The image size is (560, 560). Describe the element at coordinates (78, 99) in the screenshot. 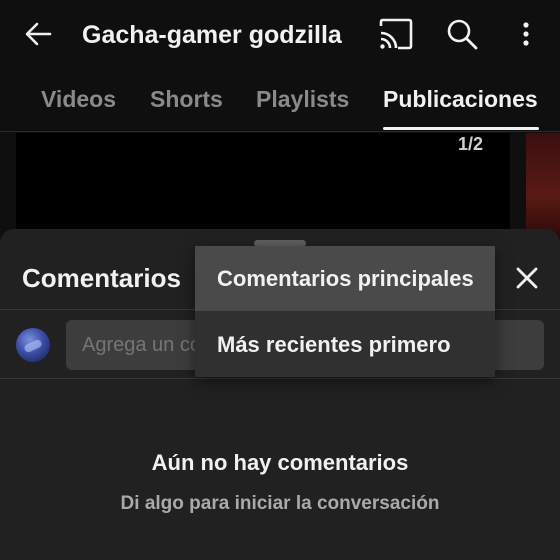

I see `tab-videos: Videos` at that location.